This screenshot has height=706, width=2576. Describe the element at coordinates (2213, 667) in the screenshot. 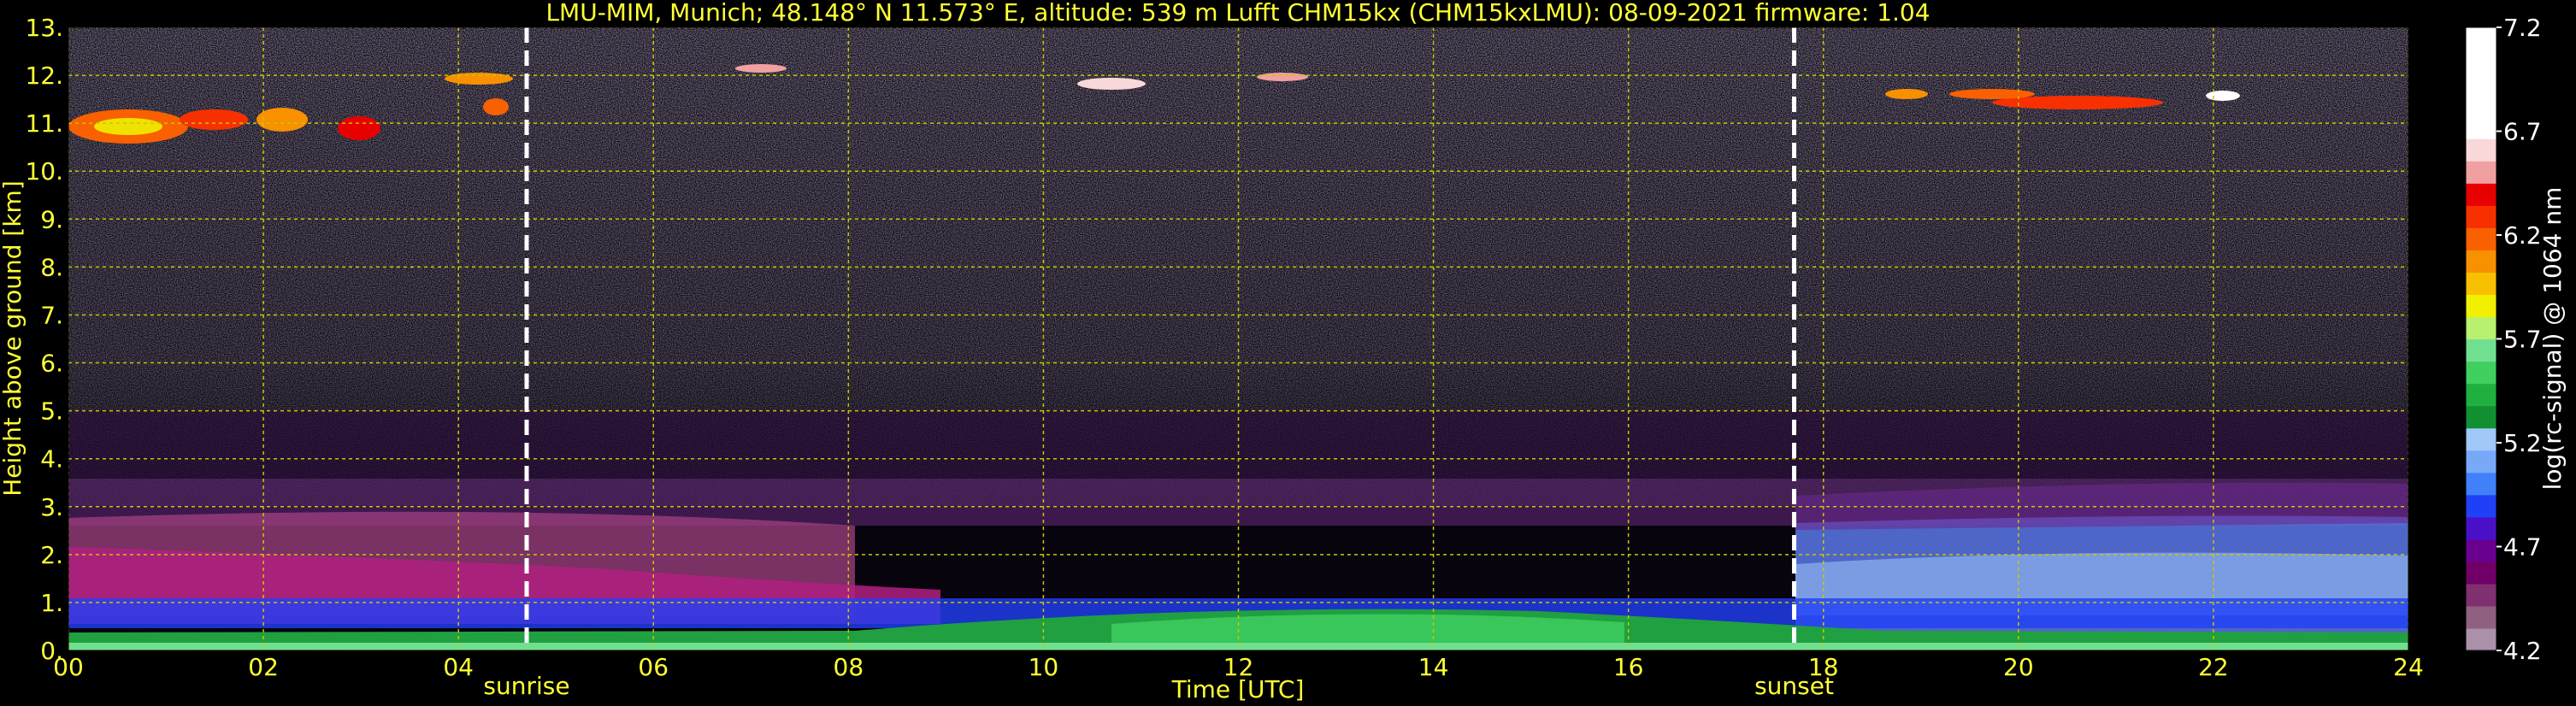

I see `x-tick-label: 22` at that location.